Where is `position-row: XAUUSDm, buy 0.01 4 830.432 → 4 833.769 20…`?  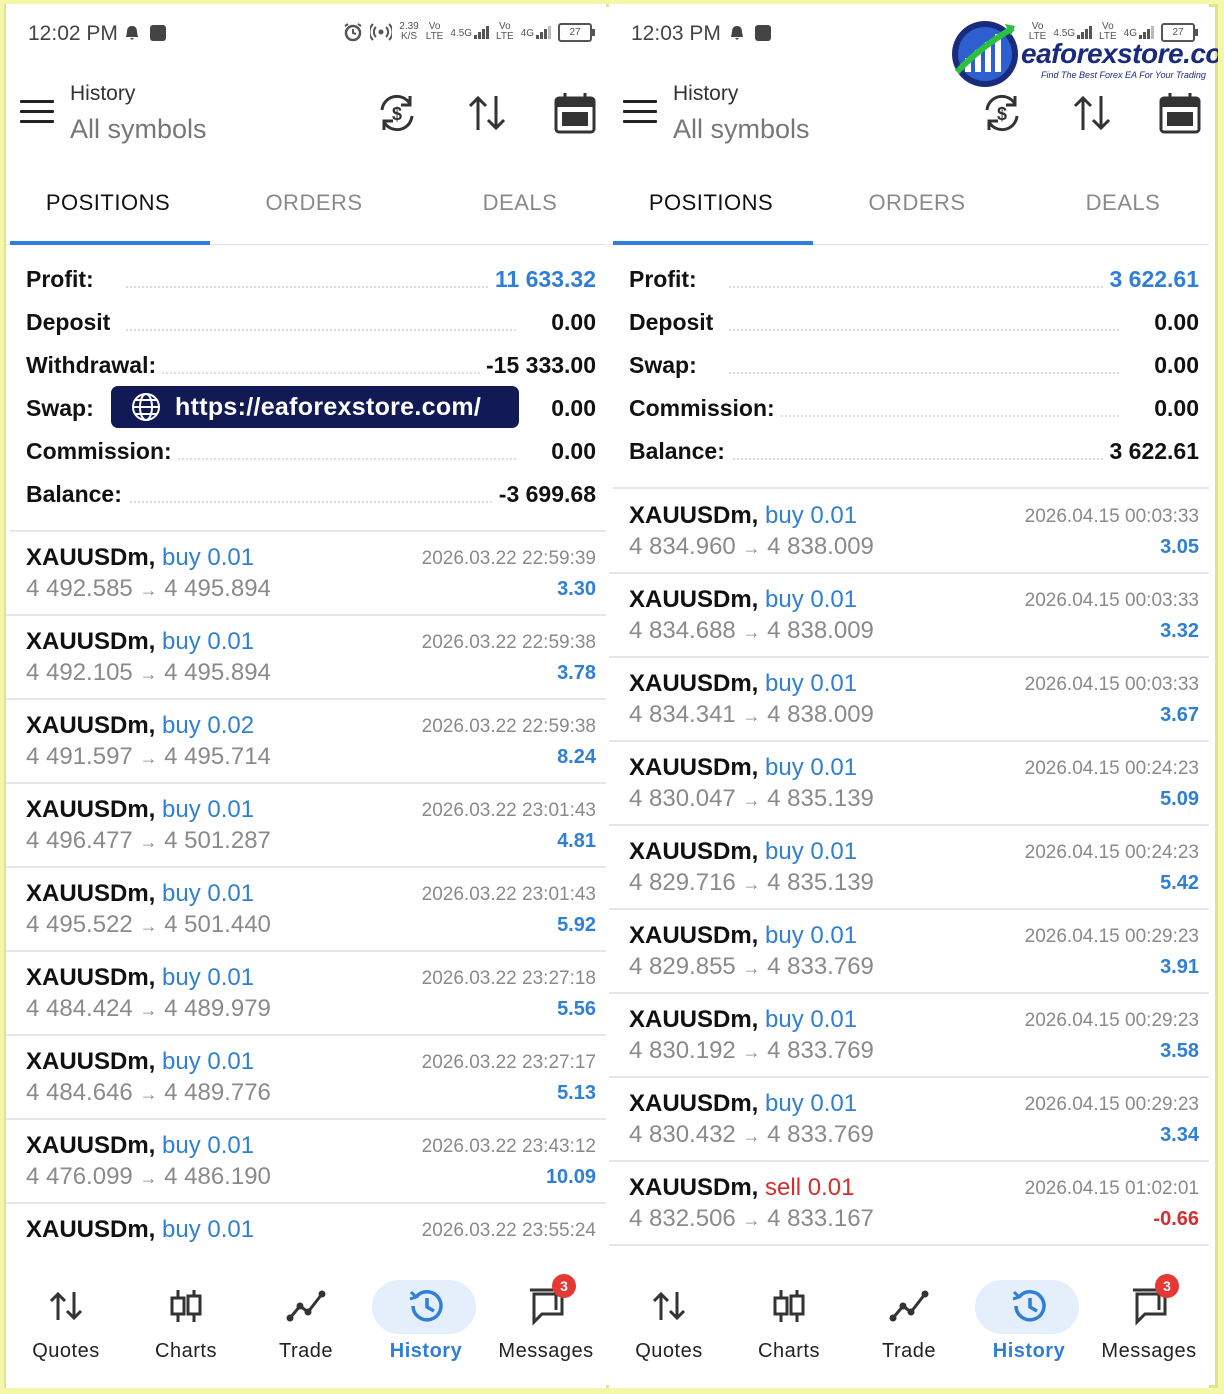
position-row: XAUUSDm, buy 0.01 4 830.432 → 4 833.769 20… is located at coordinates (909, 1120).